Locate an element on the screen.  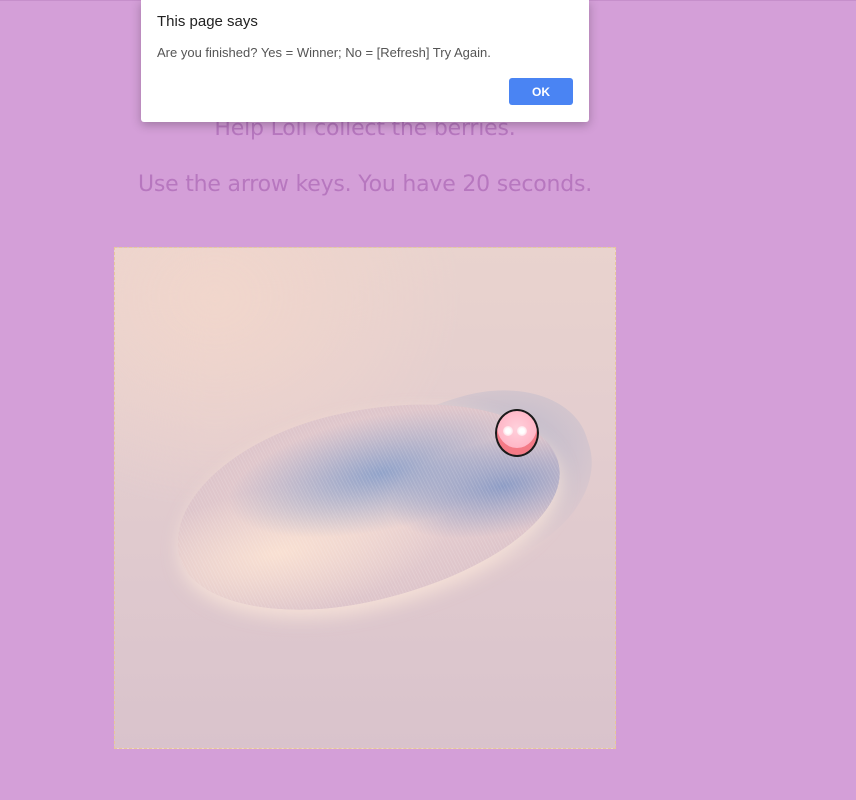
instruction-arrow-keys: Use the arrow keys. You have 20 seconds. is located at coordinates (365, 184).